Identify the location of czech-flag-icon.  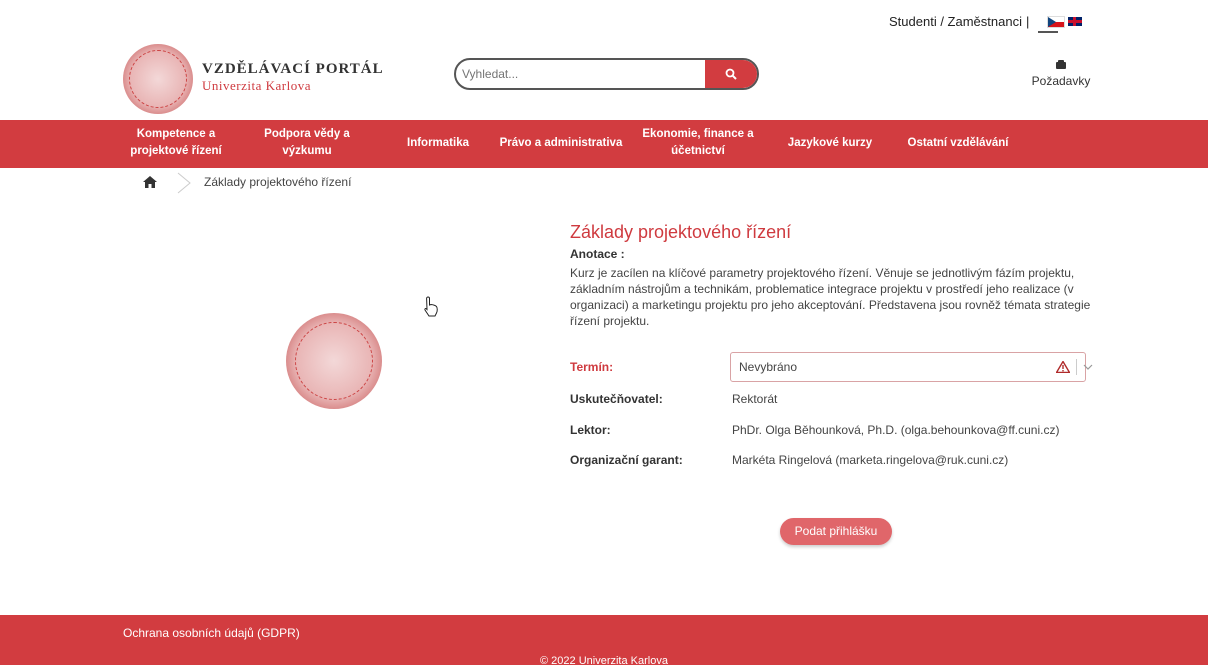
(1056, 21).